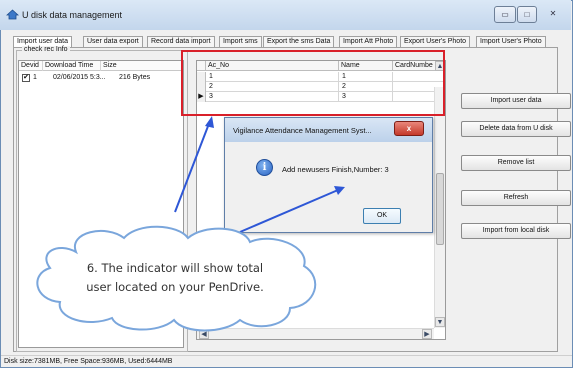  Describe the element at coordinates (46, 49) in the screenshot. I see `check-rec-group-title: check rec Info` at that location.